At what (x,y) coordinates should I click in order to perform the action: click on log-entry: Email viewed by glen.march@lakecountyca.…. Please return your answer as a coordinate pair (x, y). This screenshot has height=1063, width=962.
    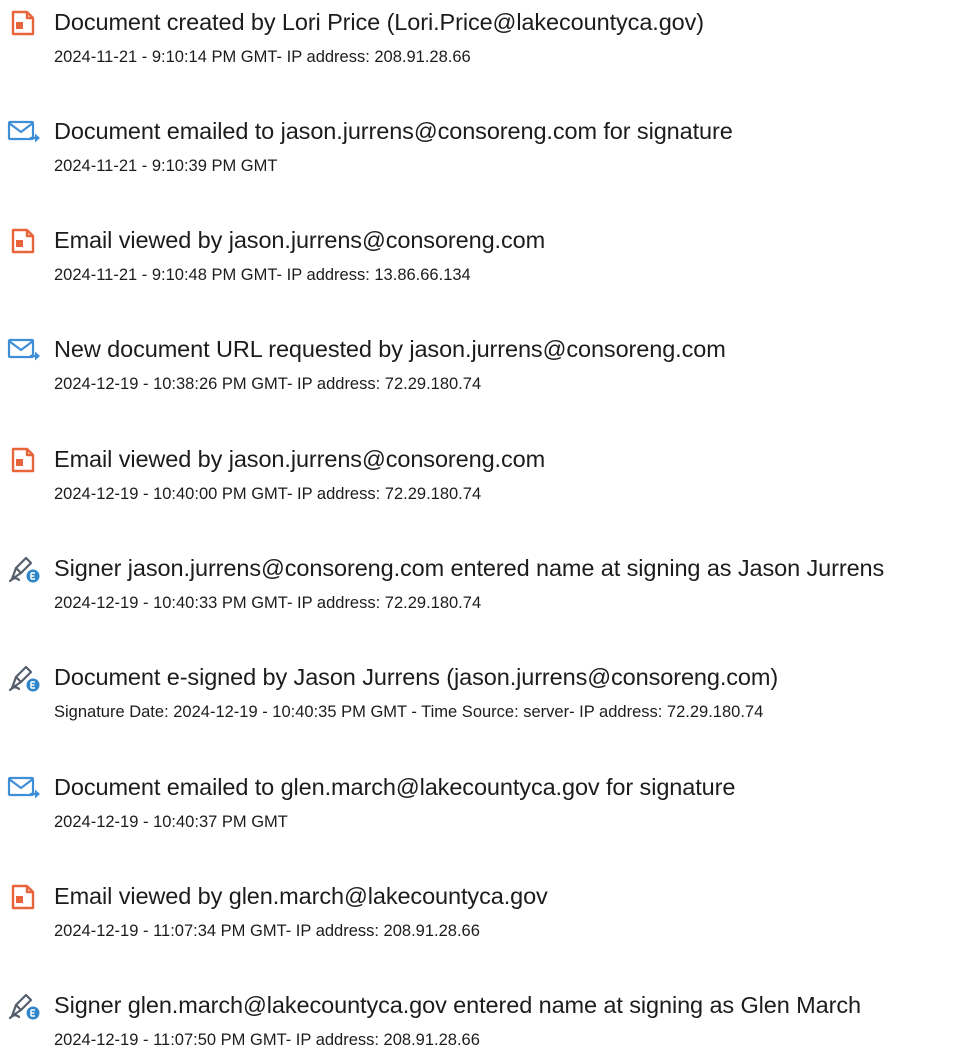
    Looking at the image, I should click on (481, 914).